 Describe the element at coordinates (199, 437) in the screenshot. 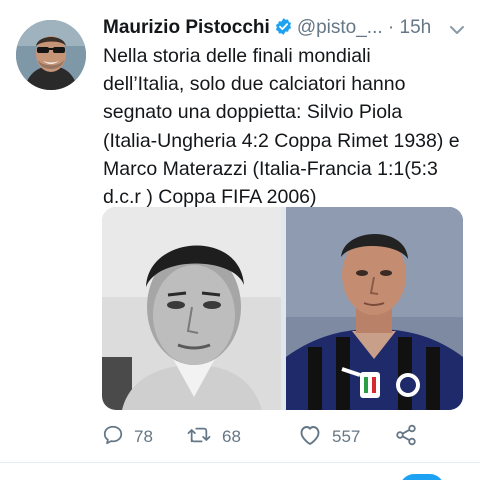

I see `retweet-icon` at that location.